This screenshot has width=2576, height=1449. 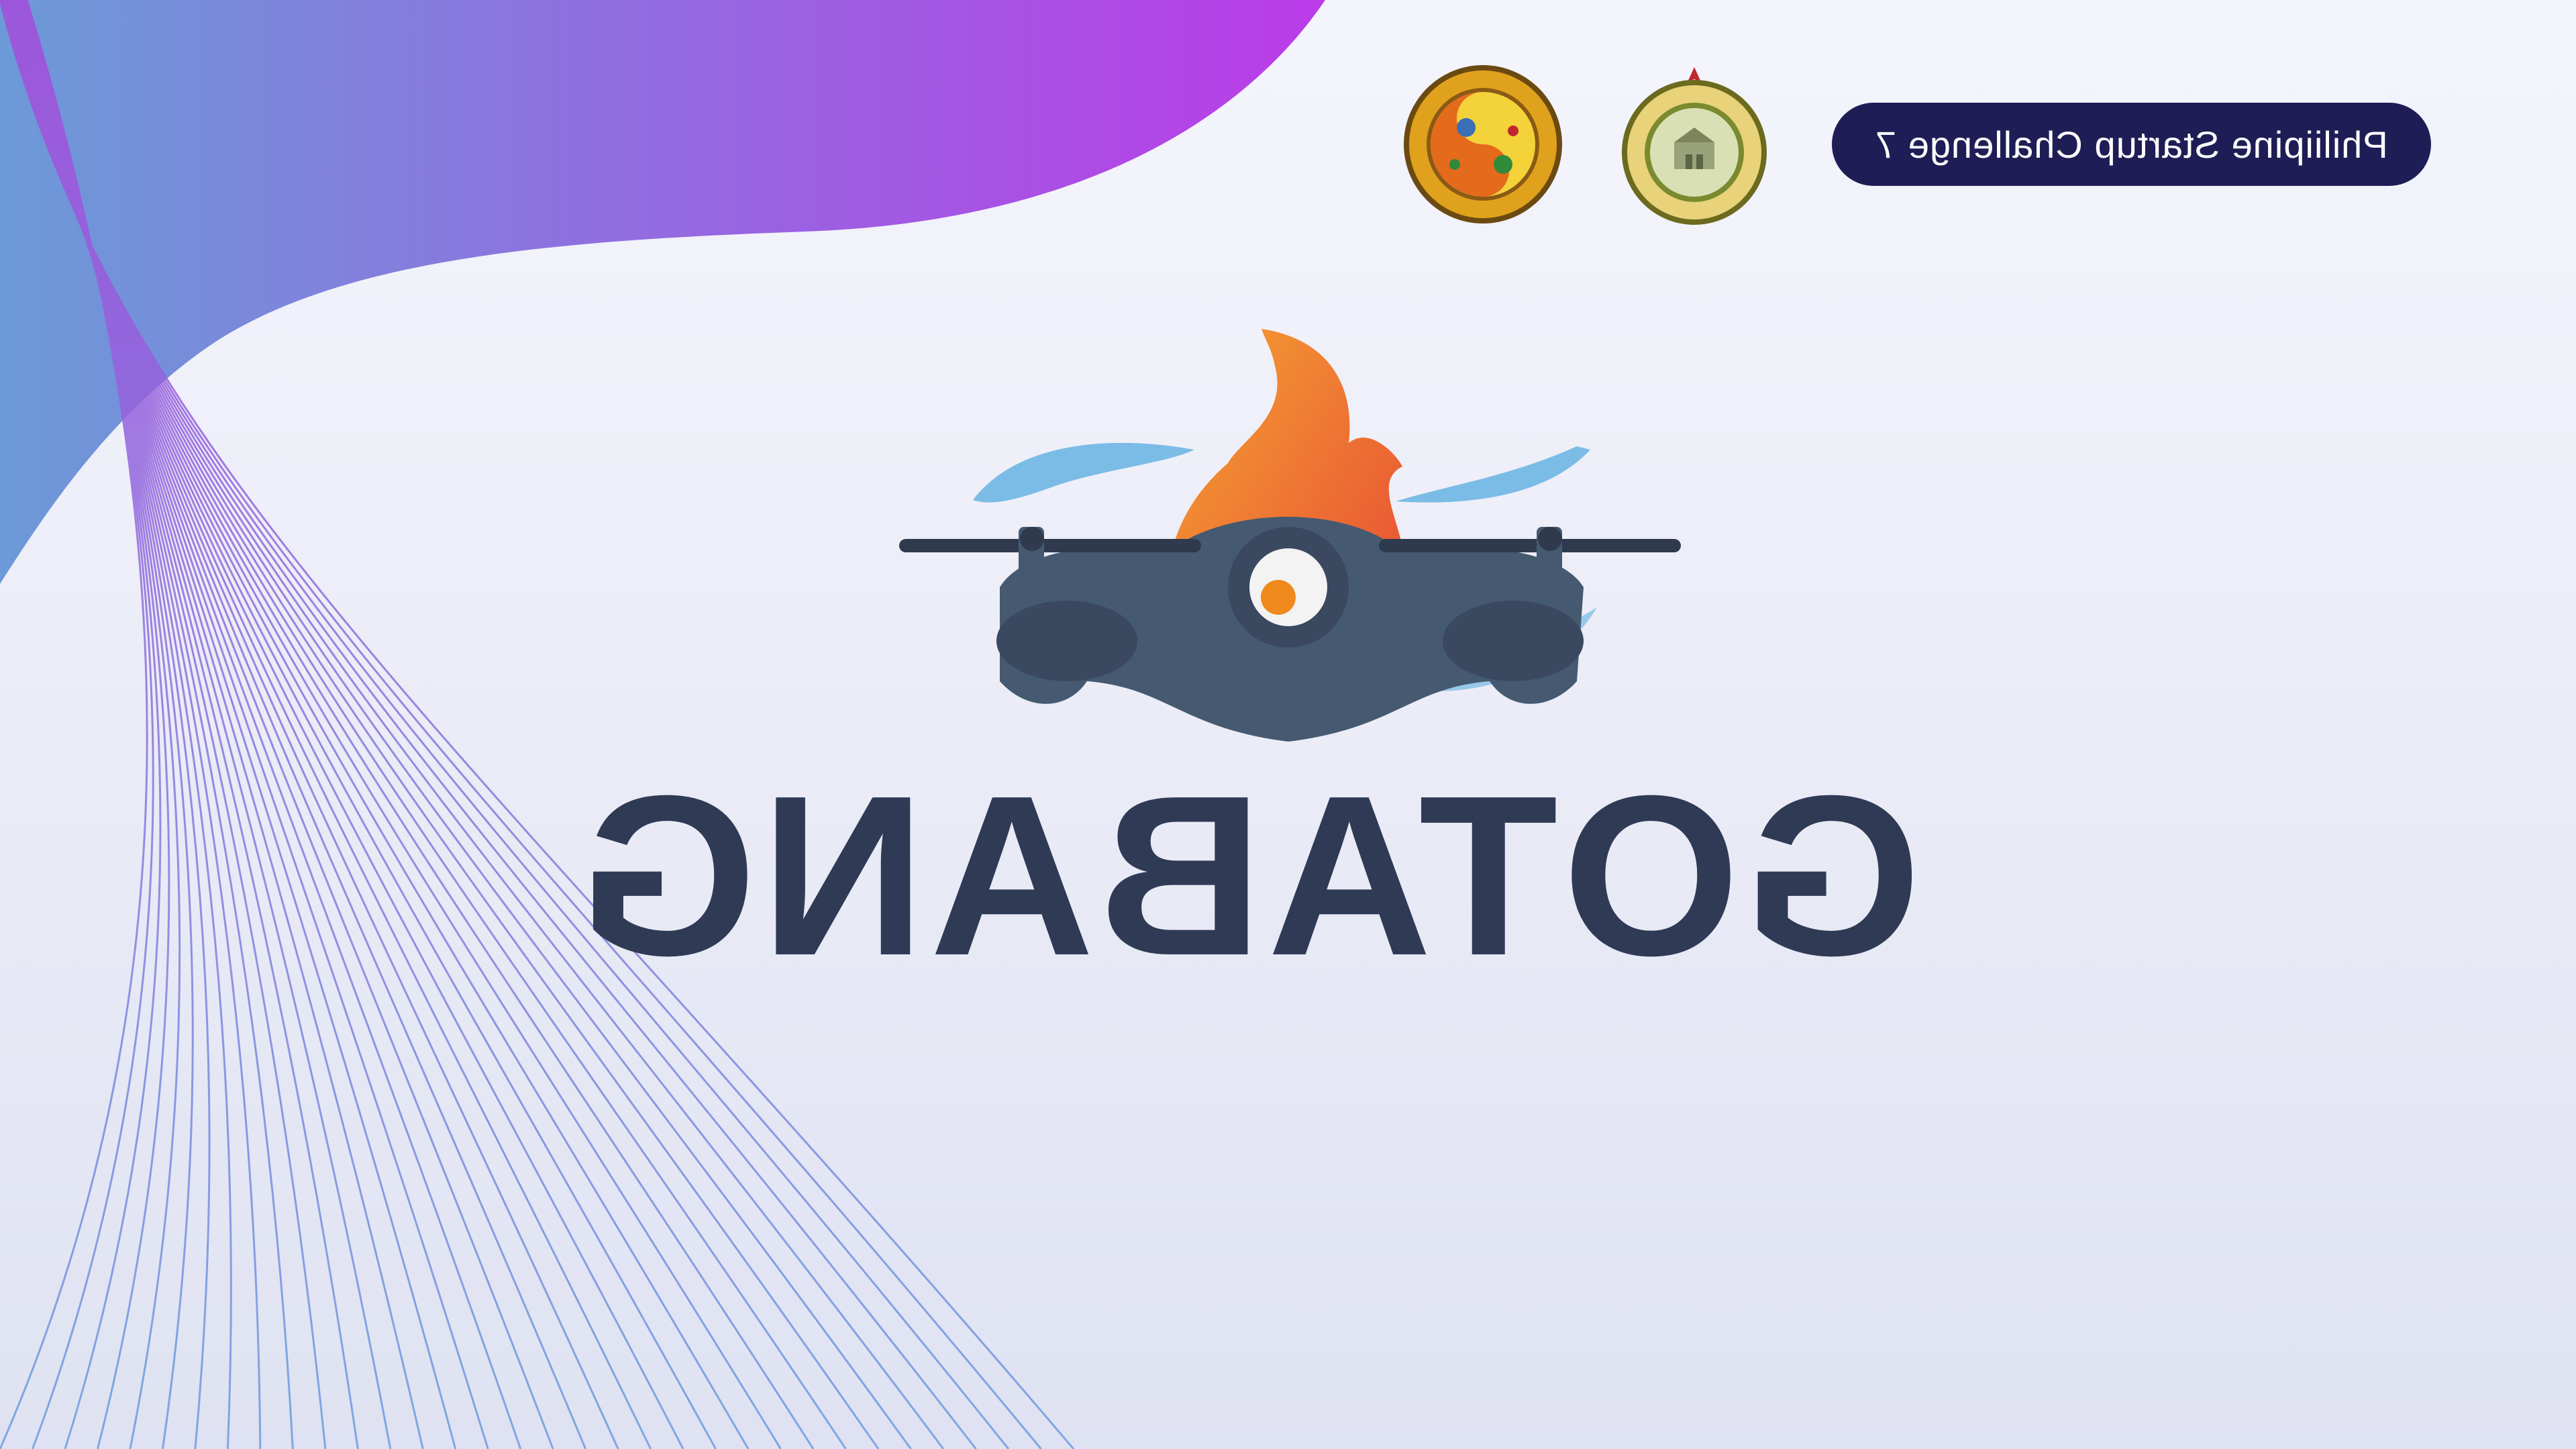 What do you see at coordinates (1483, 144) in the screenshot?
I see `school-seal-logo` at bounding box center [1483, 144].